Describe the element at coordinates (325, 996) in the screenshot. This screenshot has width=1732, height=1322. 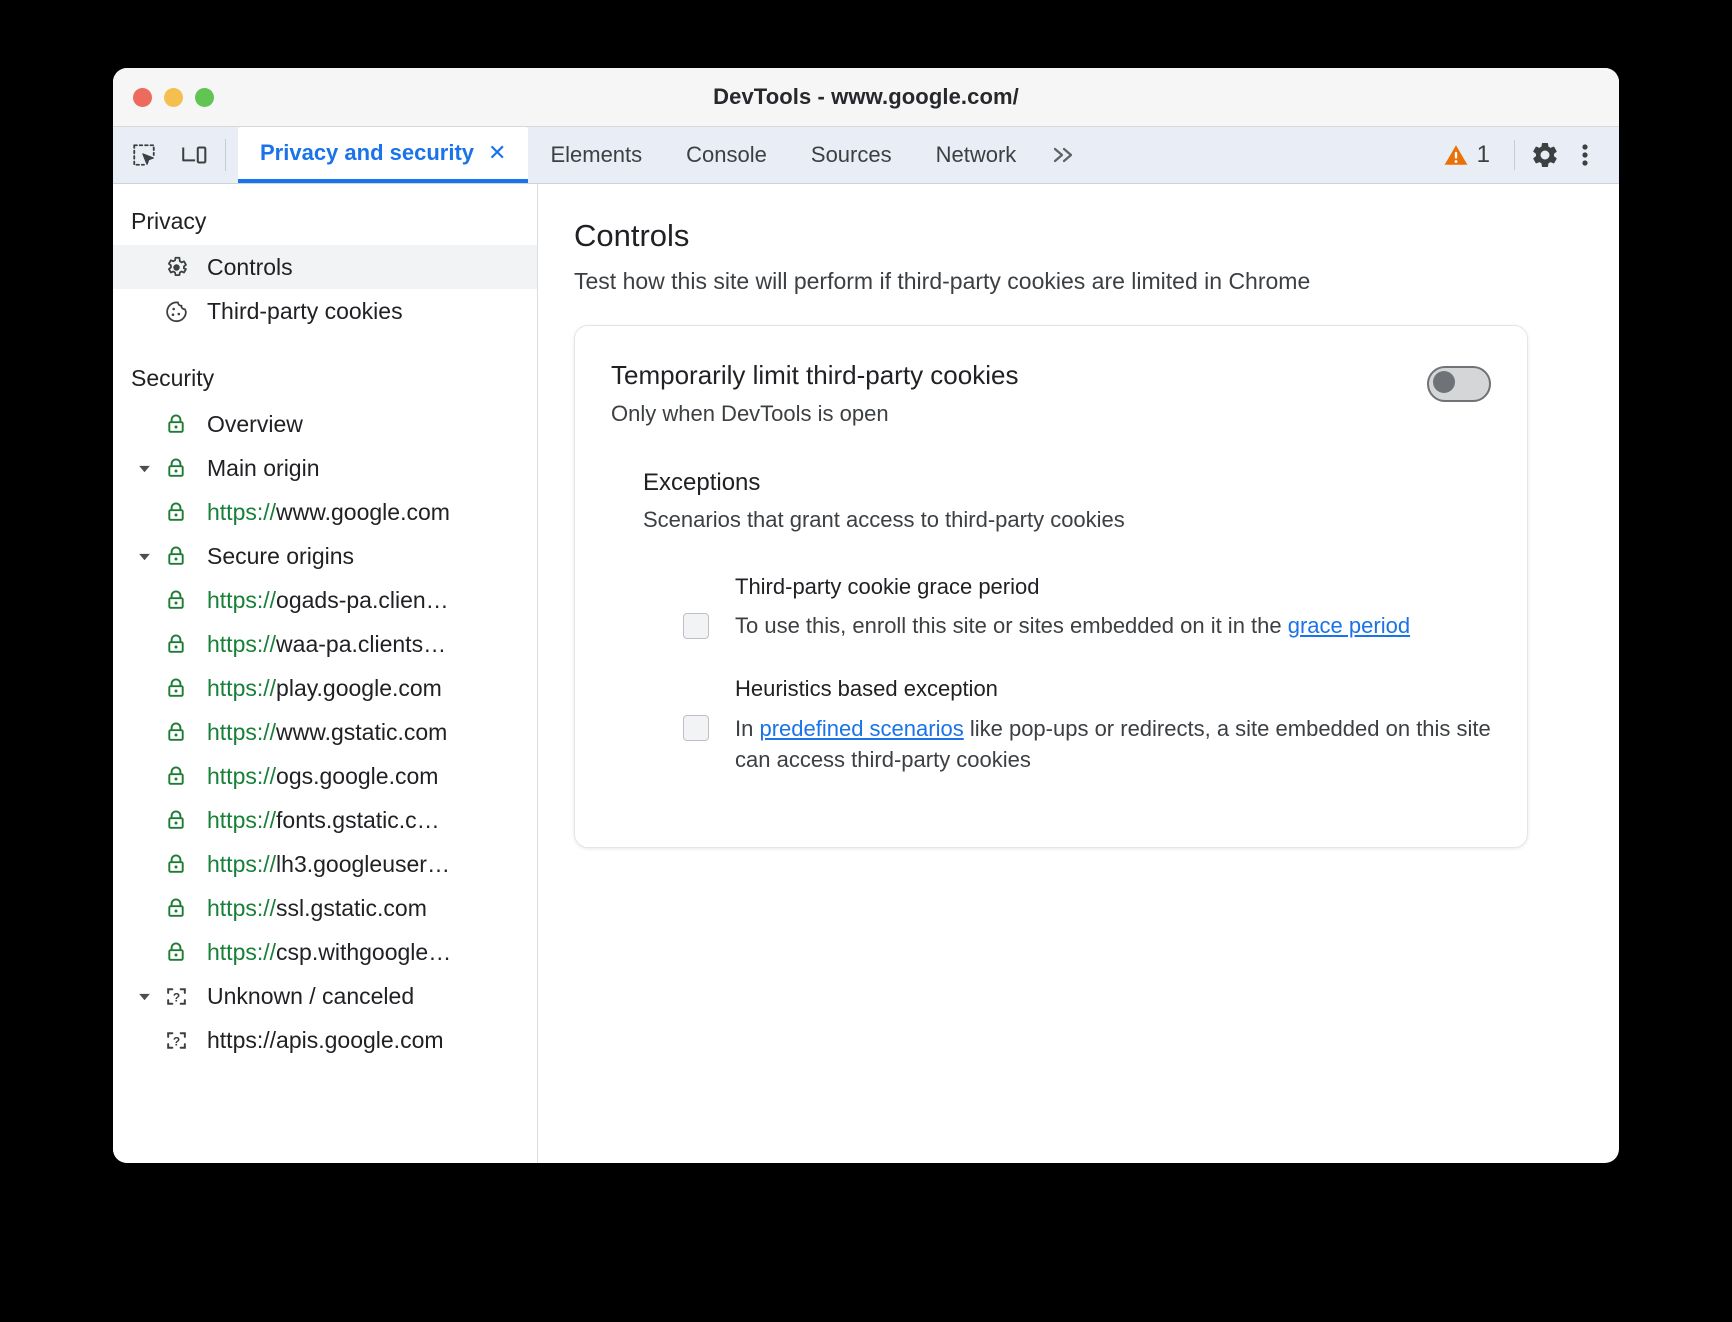
I see `sidebar-item-unknown-canceled: ? Unknown / canceled` at that location.